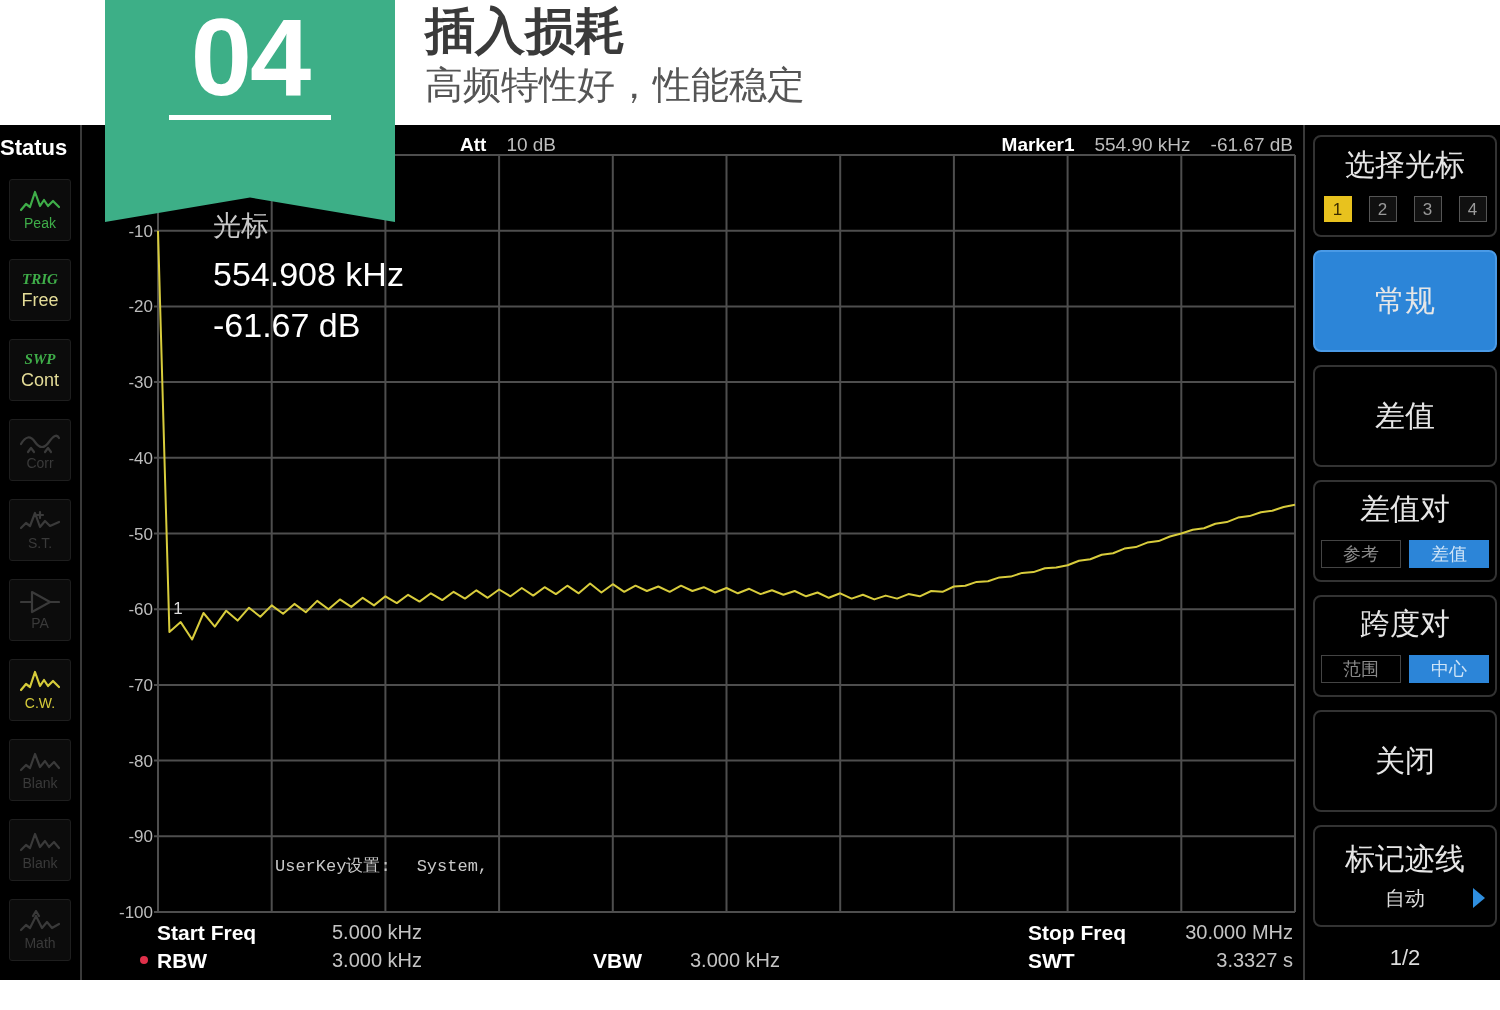  Describe the element at coordinates (178, 608) in the screenshot. I see `marker-label: 1` at that location.